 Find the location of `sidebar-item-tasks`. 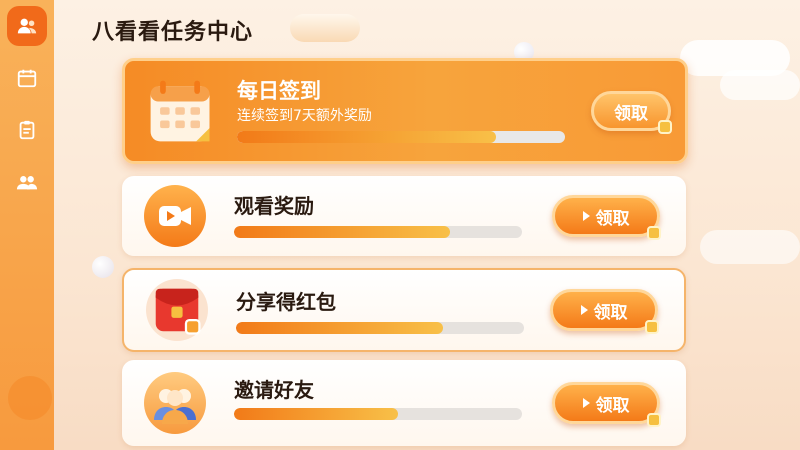

sidebar-item-tasks is located at coordinates (27, 130).